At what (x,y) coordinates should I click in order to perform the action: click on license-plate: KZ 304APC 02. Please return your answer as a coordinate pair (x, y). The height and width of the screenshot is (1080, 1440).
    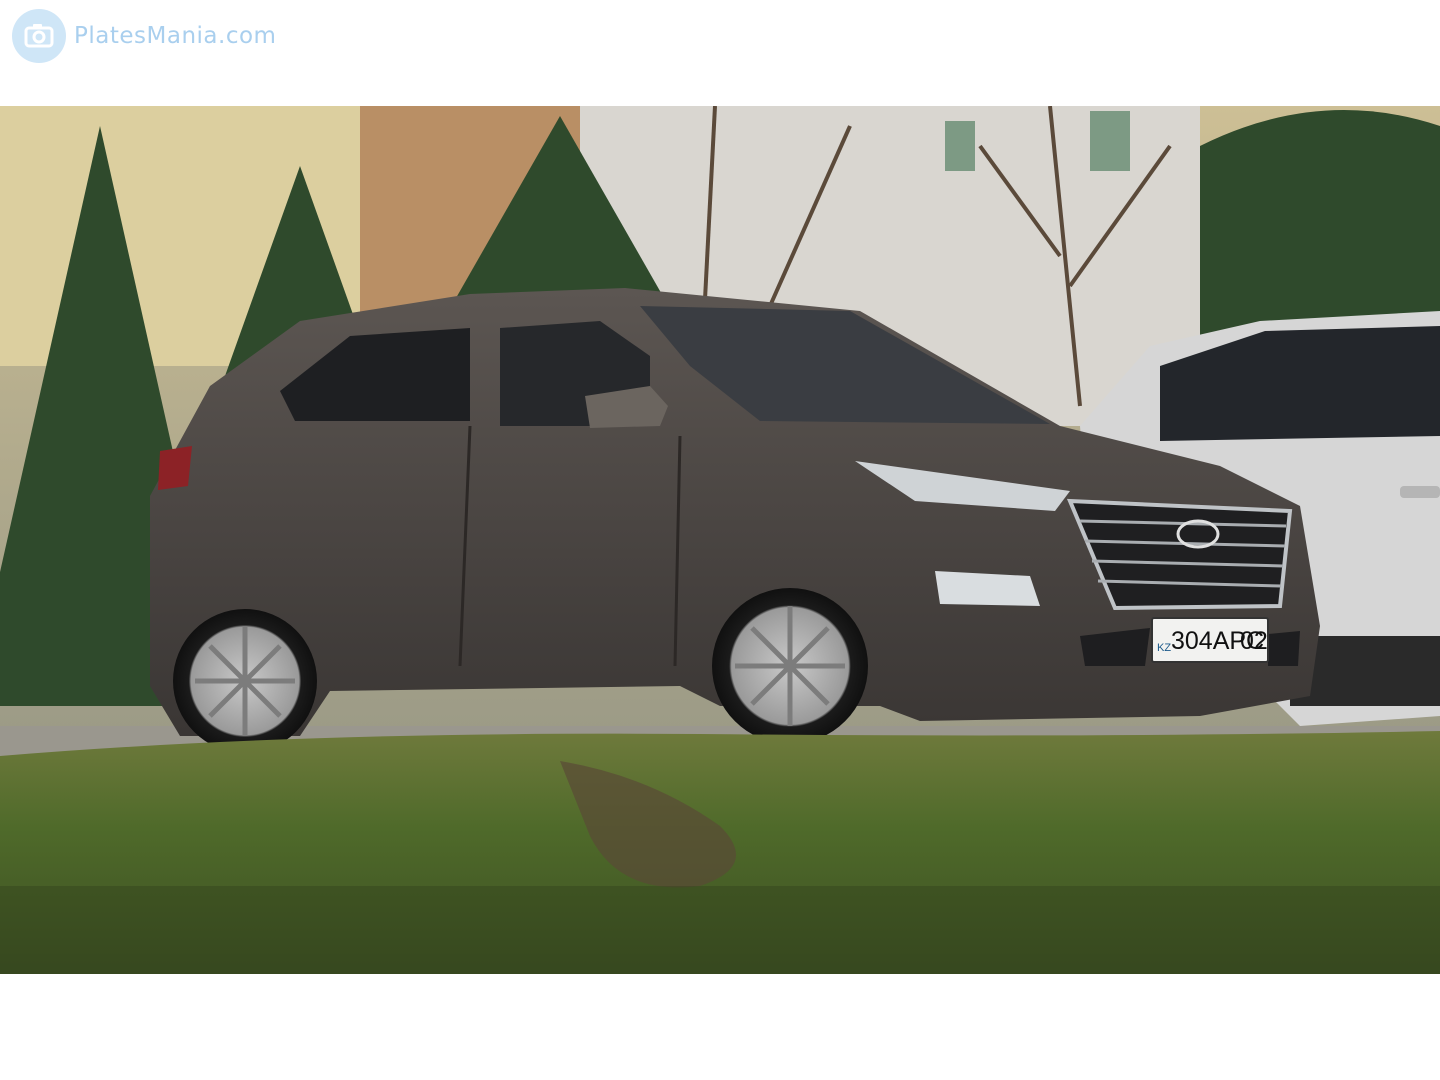
    Looking at the image, I should click on (1210, 640).